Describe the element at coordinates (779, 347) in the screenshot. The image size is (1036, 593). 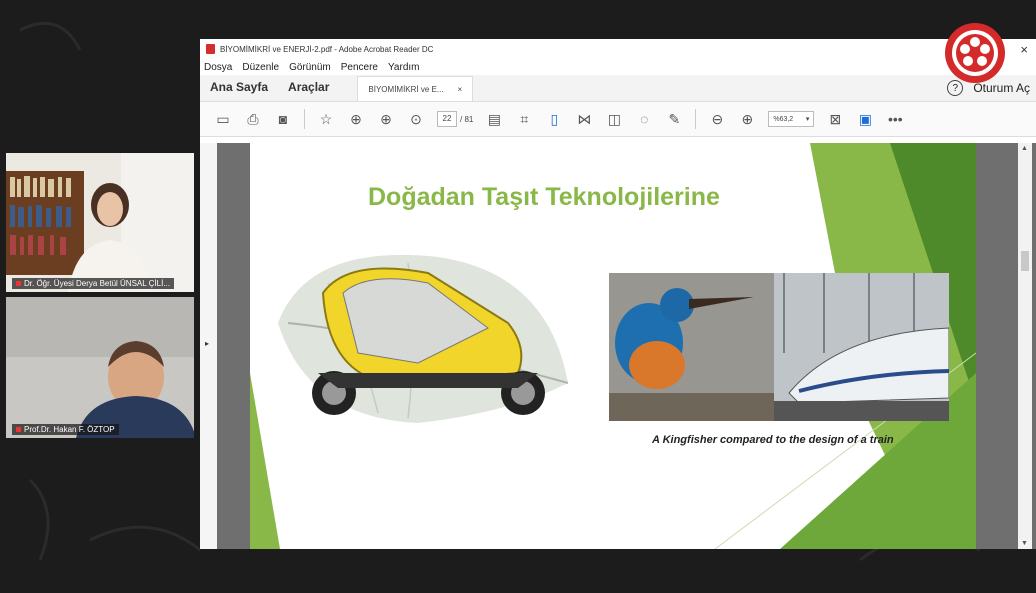
I see `kingfisher-train-image` at that location.